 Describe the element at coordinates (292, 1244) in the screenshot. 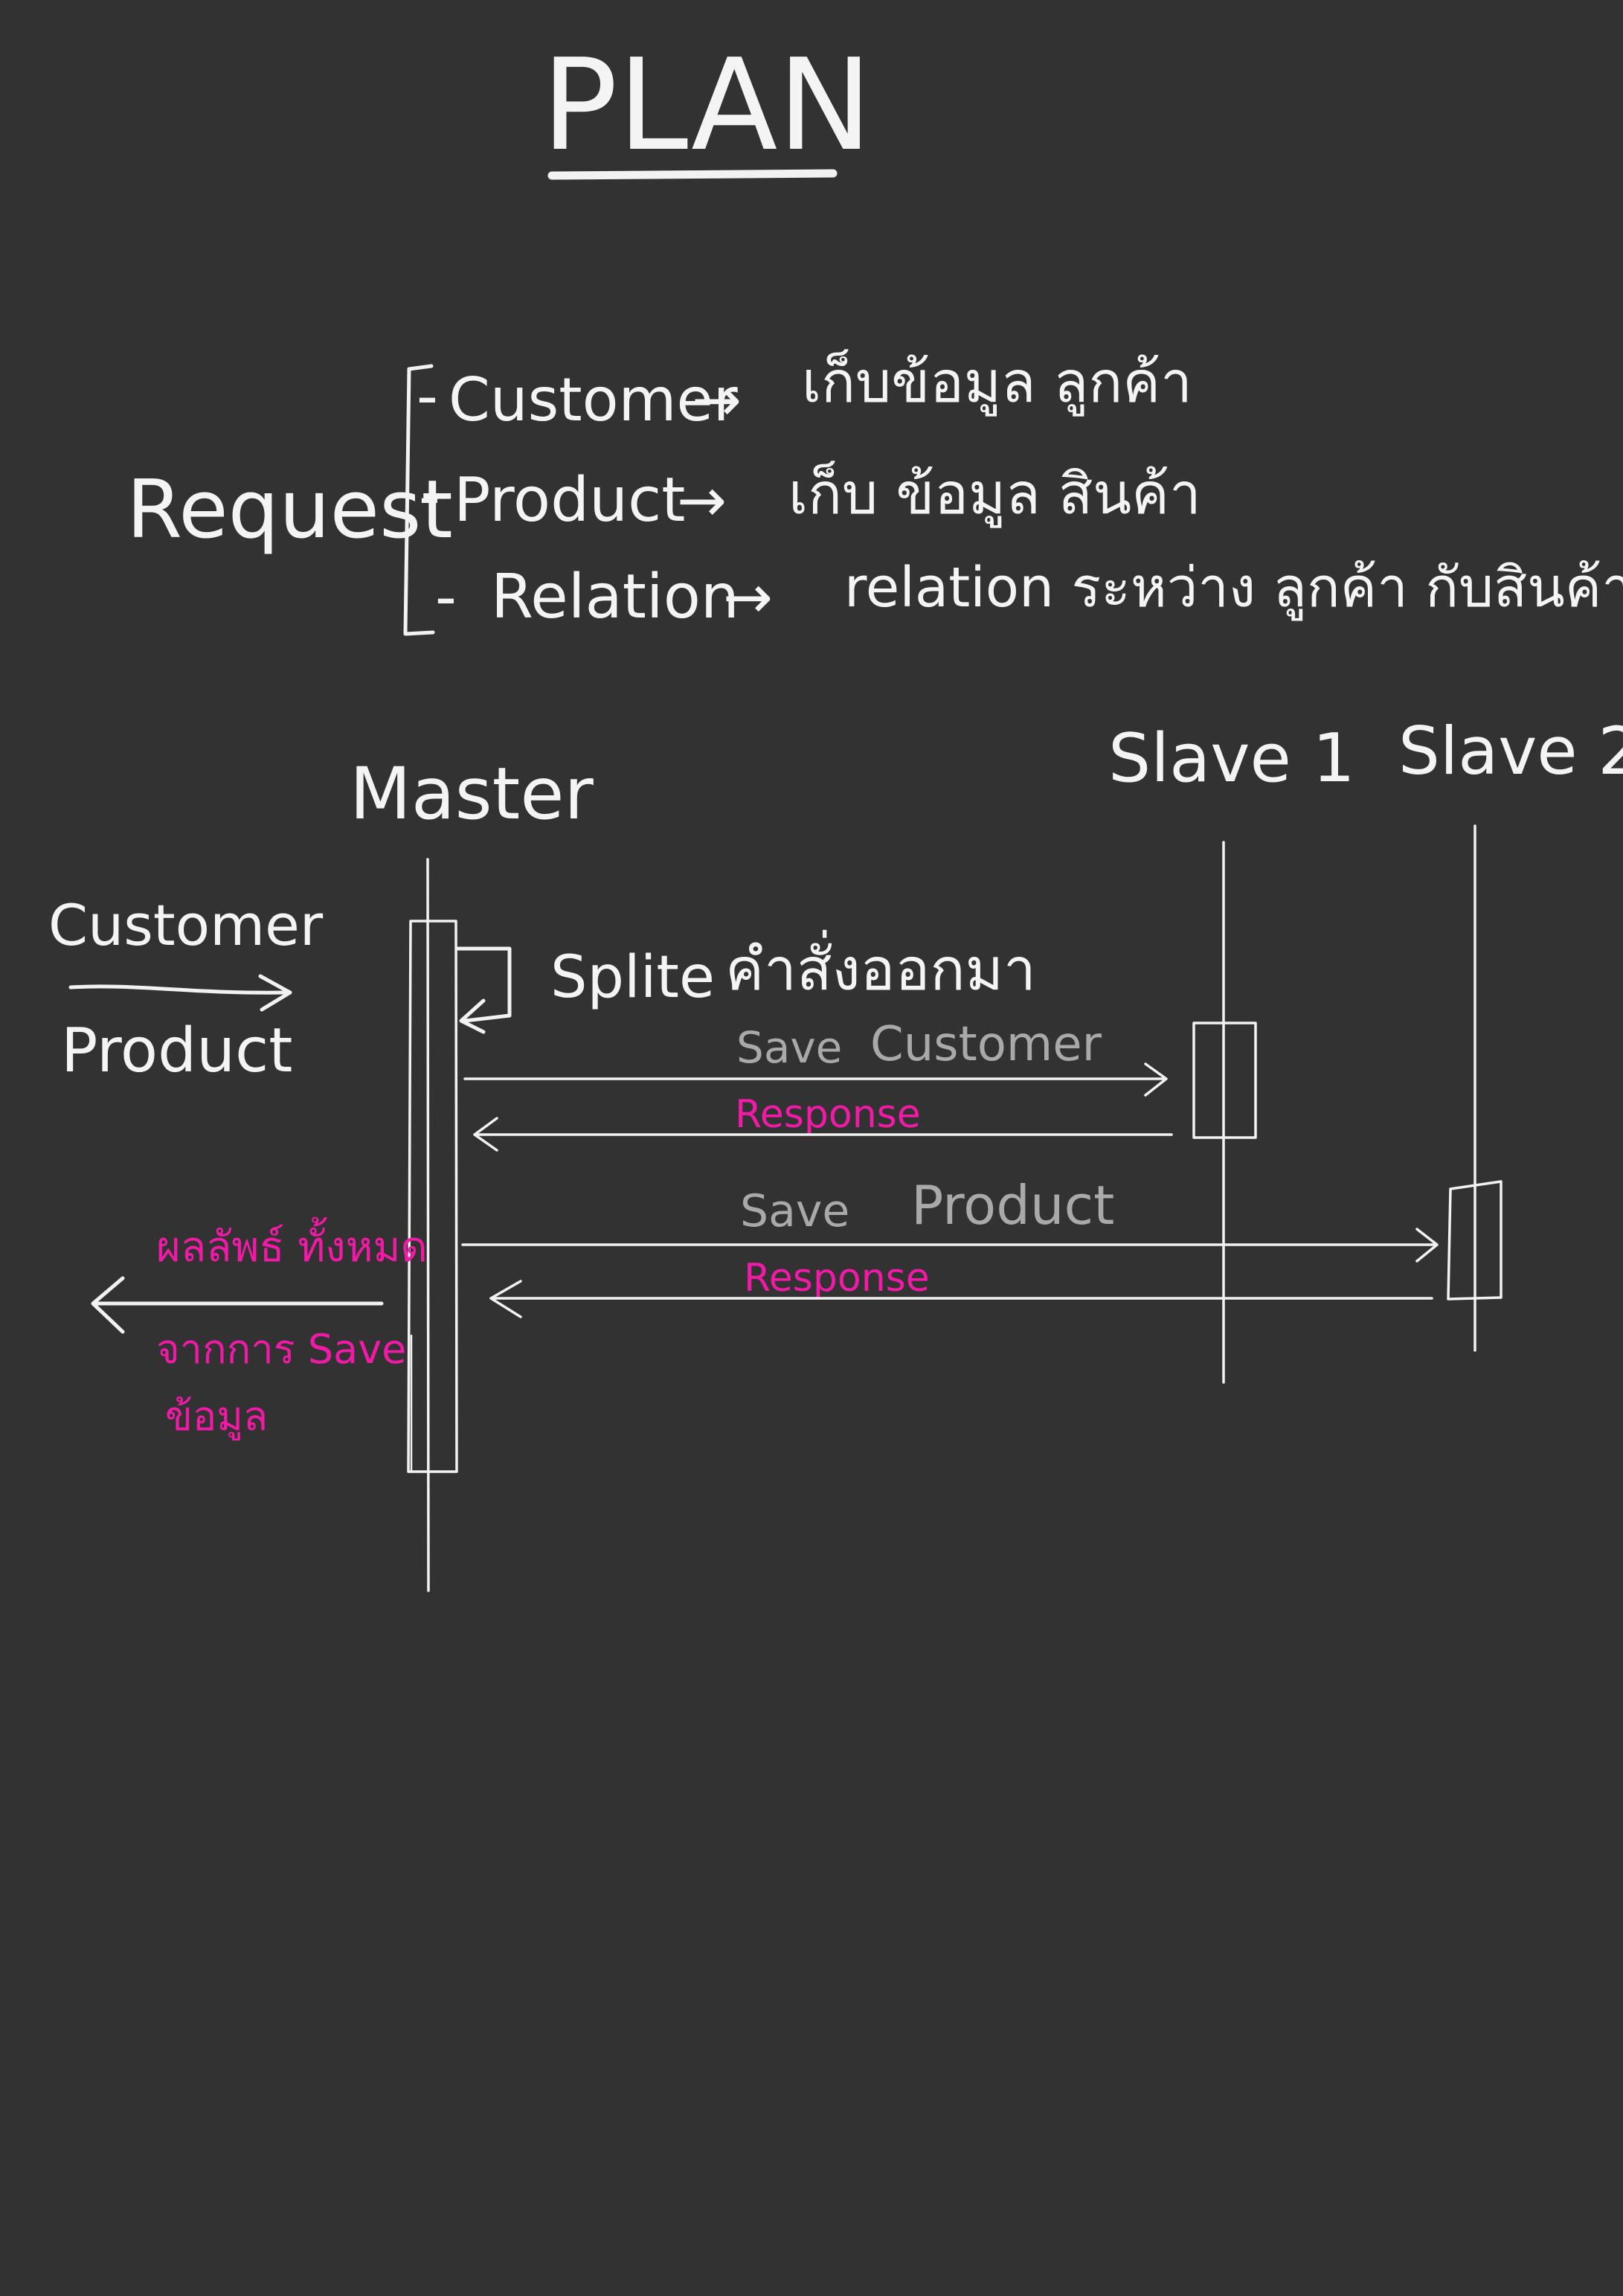

I see `result-line1: ผลลัพธ์ ทั้งหมด` at that location.